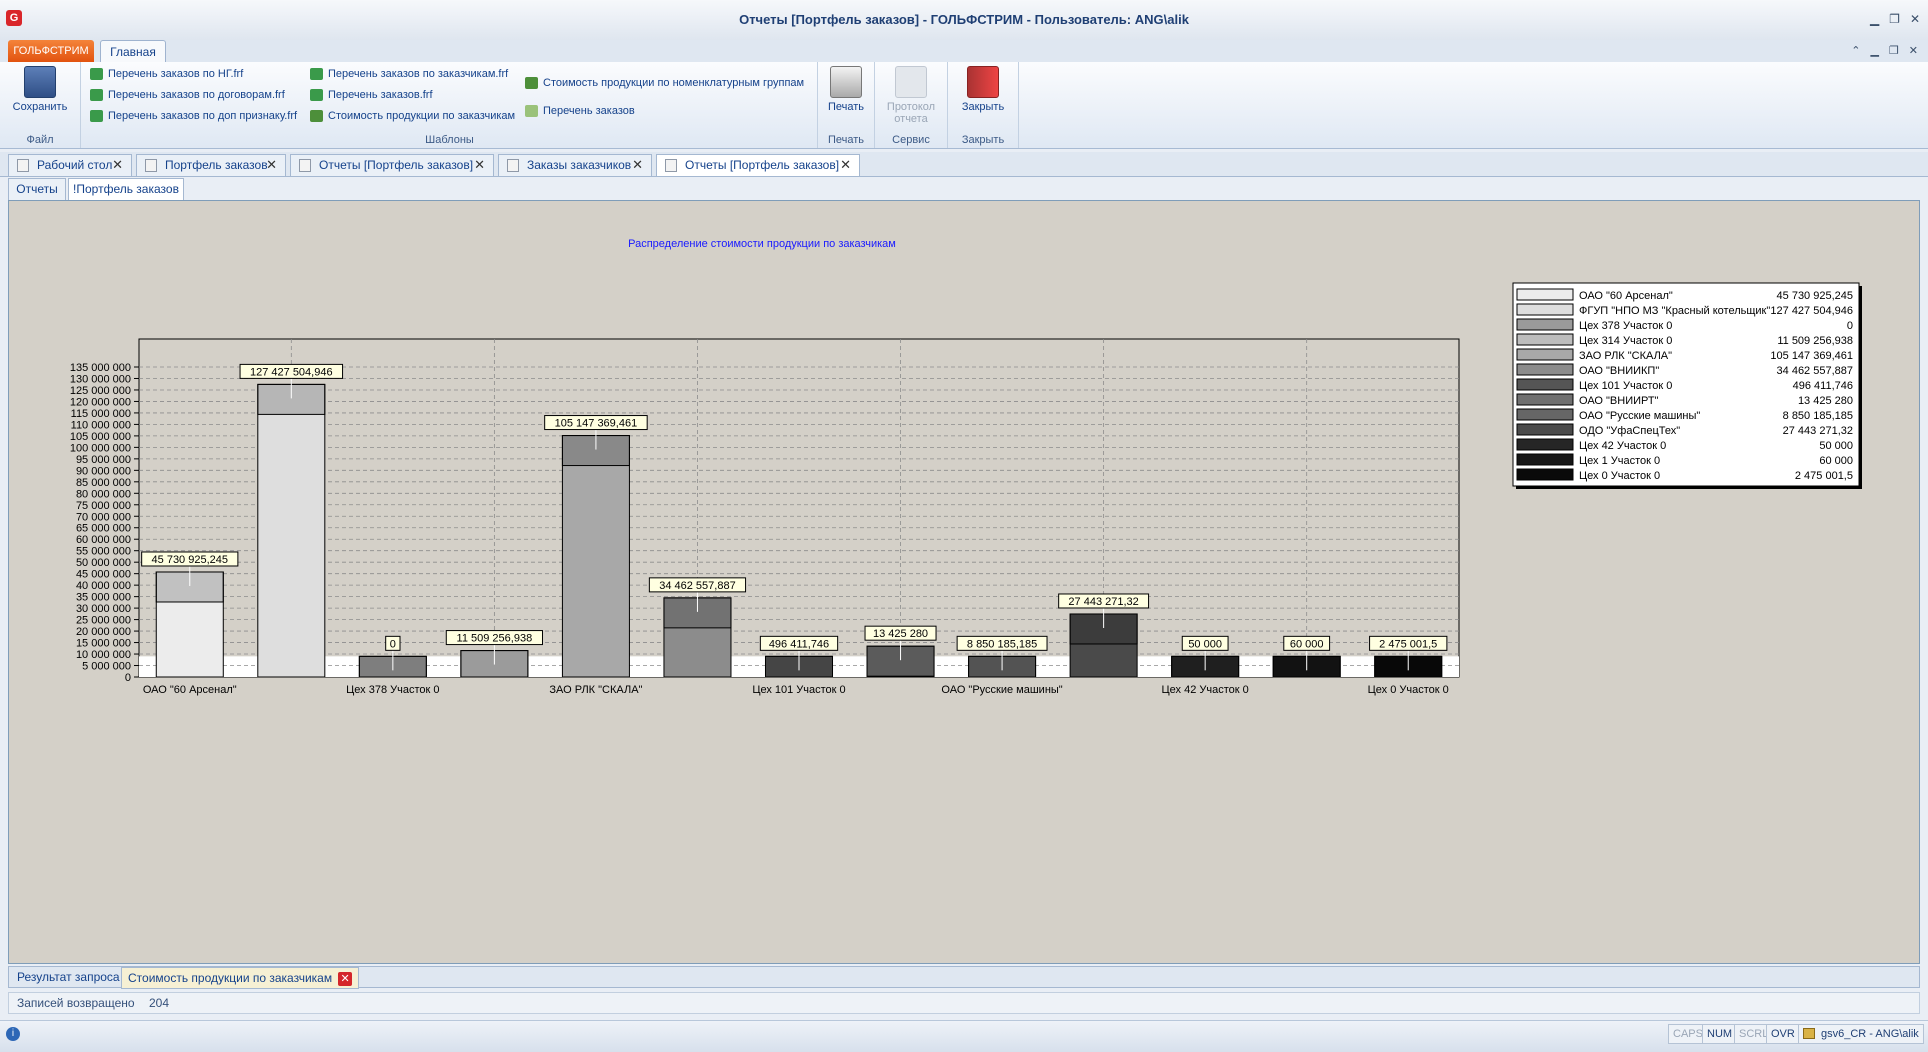  Describe the element at coordinates (1836, 446) in the screenshot. I see `legend-value: 50 000` at that location.